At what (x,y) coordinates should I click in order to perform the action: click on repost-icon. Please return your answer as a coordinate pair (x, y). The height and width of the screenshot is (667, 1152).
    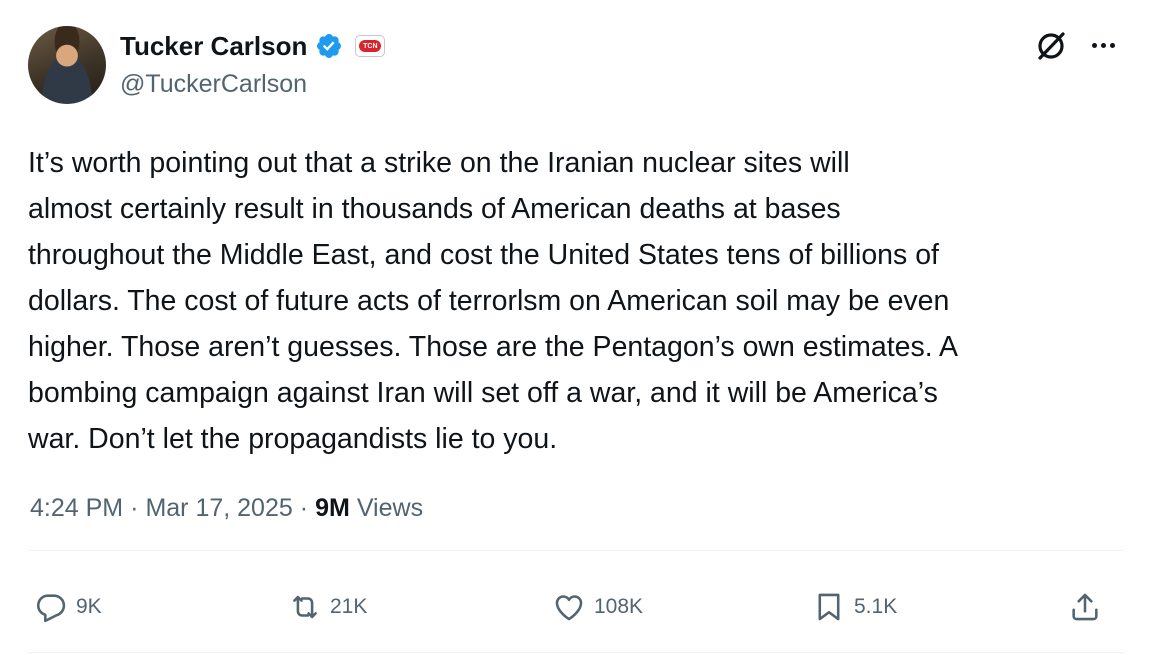
    Looking at the image, I should click on (305, 607).